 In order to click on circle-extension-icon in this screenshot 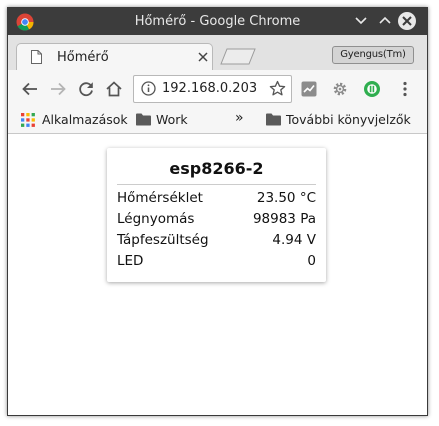, I will do `click(372, 89)`.